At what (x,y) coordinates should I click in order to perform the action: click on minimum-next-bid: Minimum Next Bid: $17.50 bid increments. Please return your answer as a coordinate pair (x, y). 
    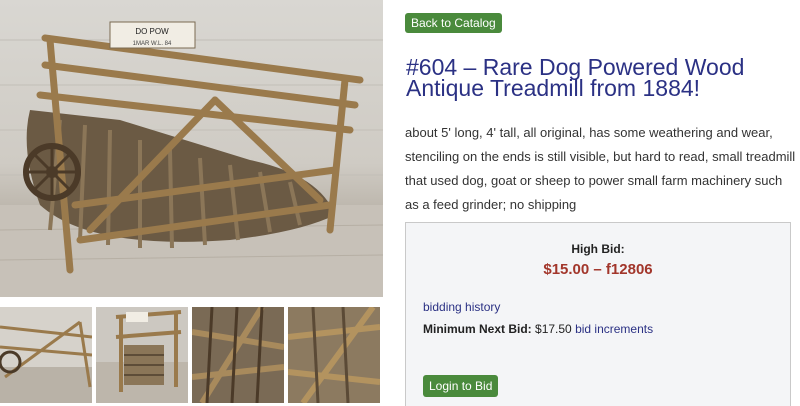
    Looking at the image, I should click on (538, 329).